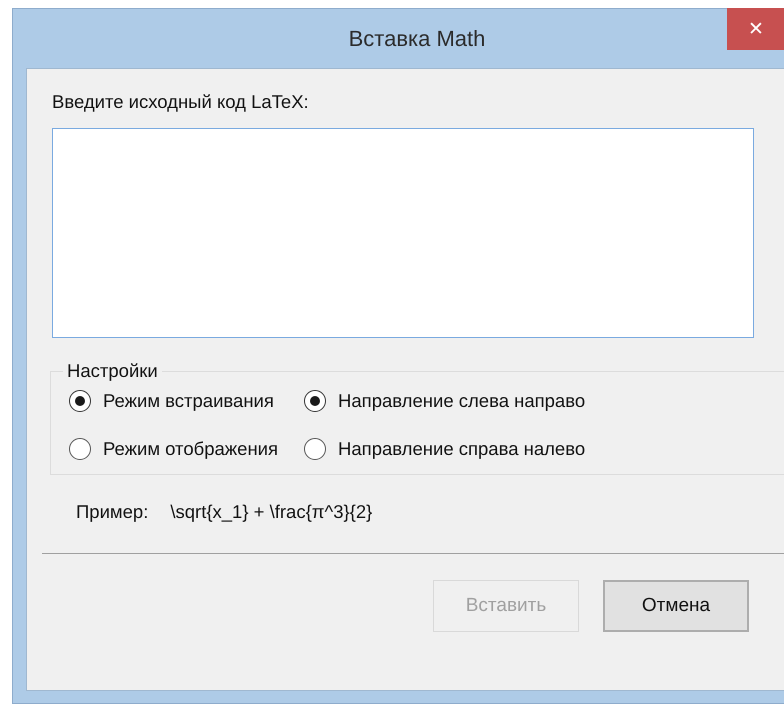 The height and width of the screenshot is (714, 784). Describe the element at coordinates (112, 371) in the screenshot. I see `group-title: Настройки` at that location.